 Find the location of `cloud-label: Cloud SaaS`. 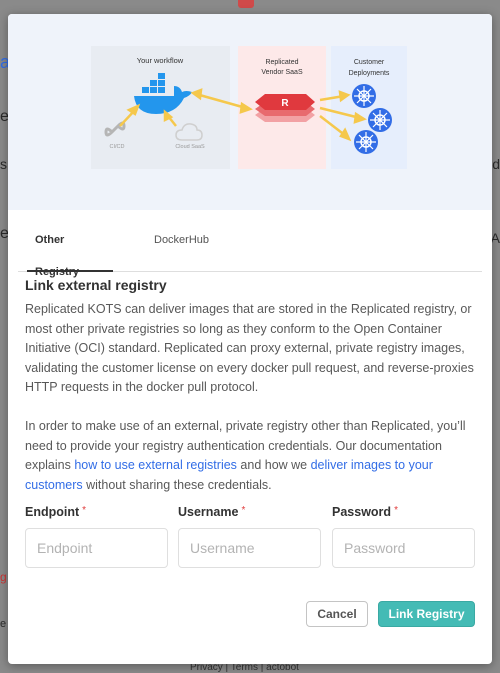

cloud-label: Cloud SaaS is located at coordinates (190, 147).